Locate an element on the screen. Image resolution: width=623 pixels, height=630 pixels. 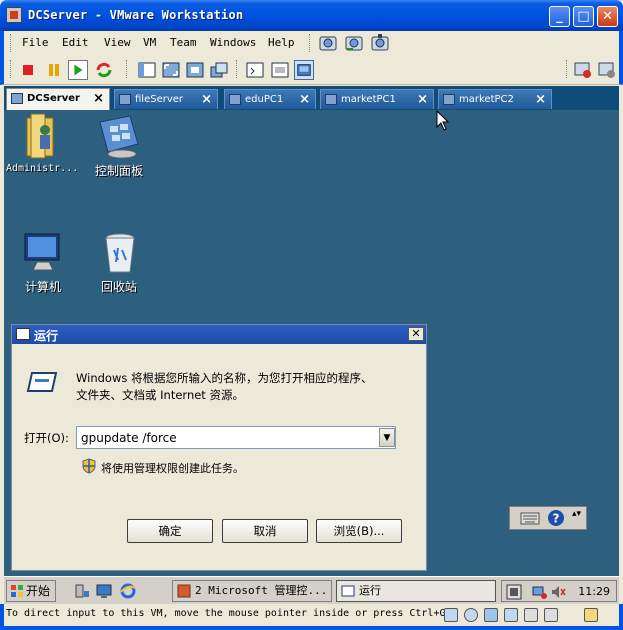
menu-bar: File Edit View VM Team Windows Help is located at coordinates (311, 43).